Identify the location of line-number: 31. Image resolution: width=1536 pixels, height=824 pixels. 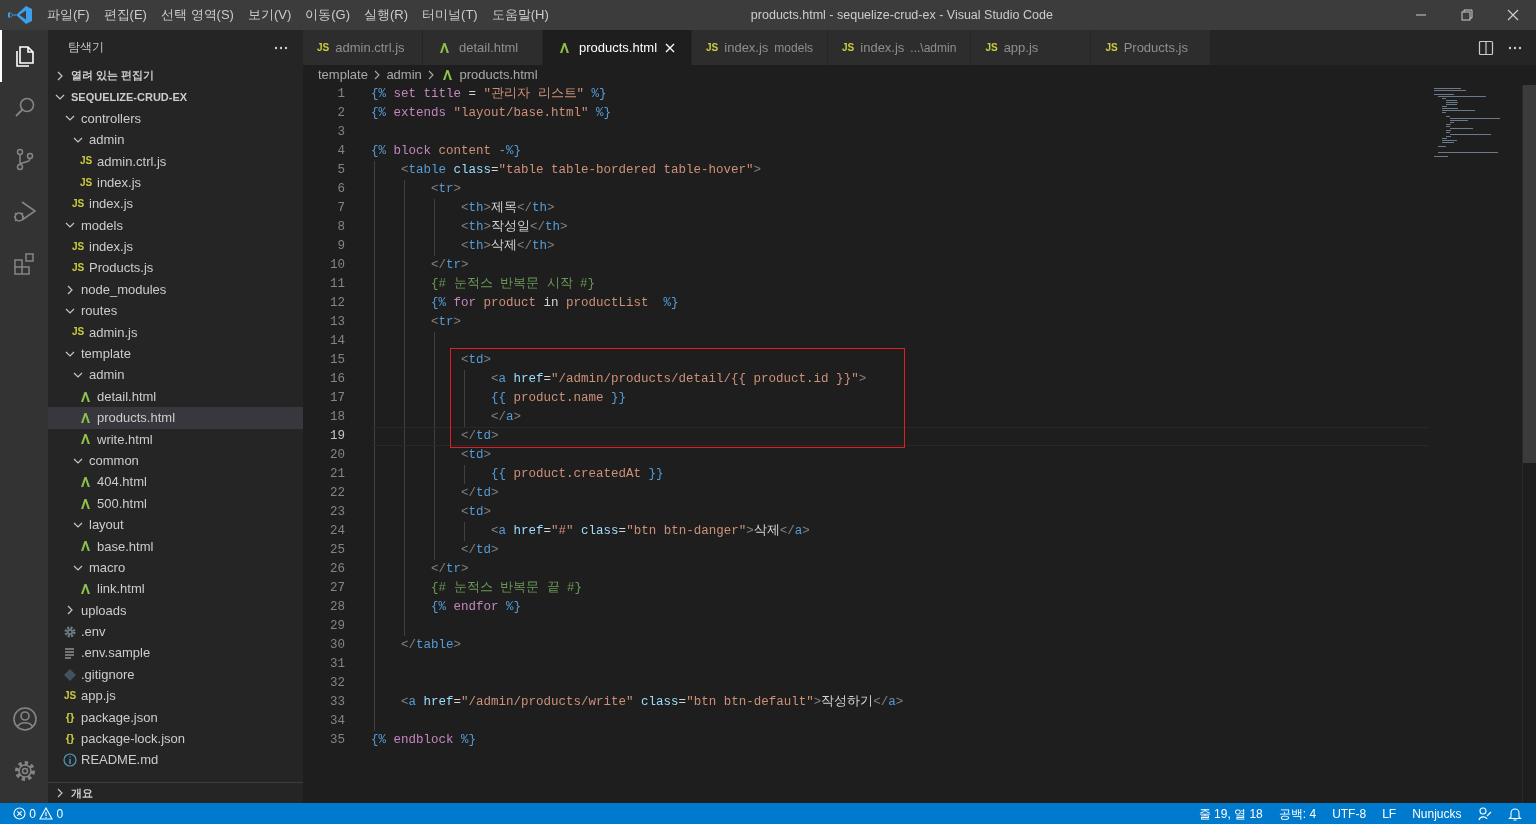
(337, 664).